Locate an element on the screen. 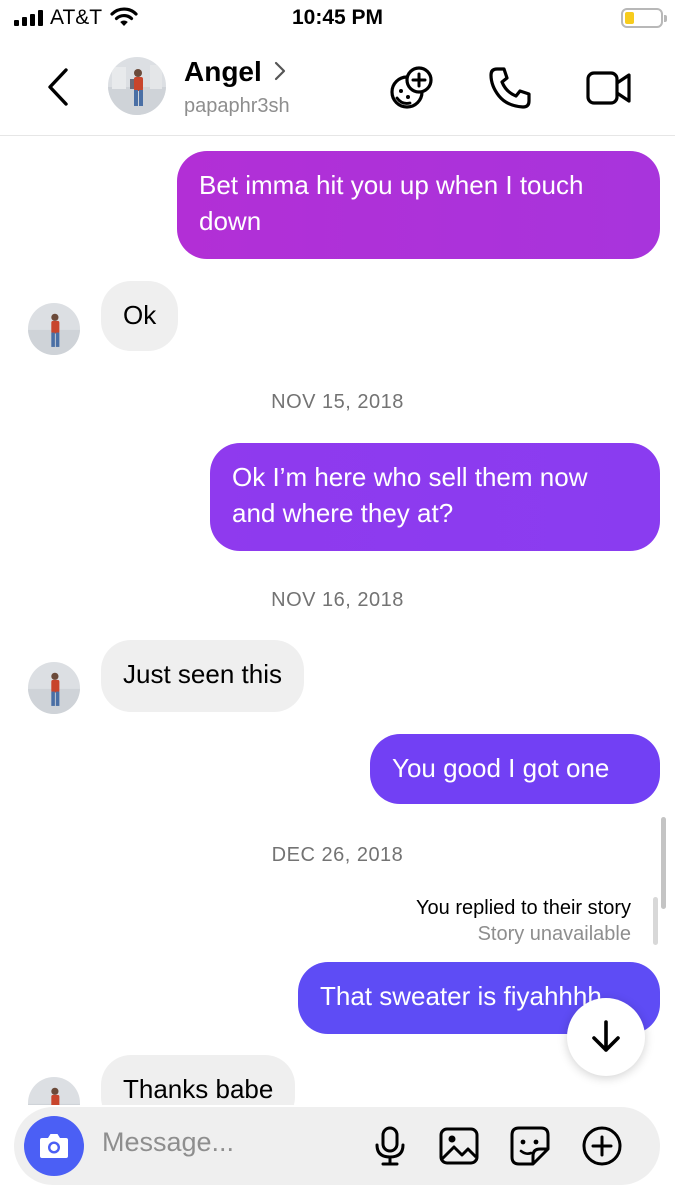  date-separator: DEC 26, 2018 is located at coordinates (337, 855).